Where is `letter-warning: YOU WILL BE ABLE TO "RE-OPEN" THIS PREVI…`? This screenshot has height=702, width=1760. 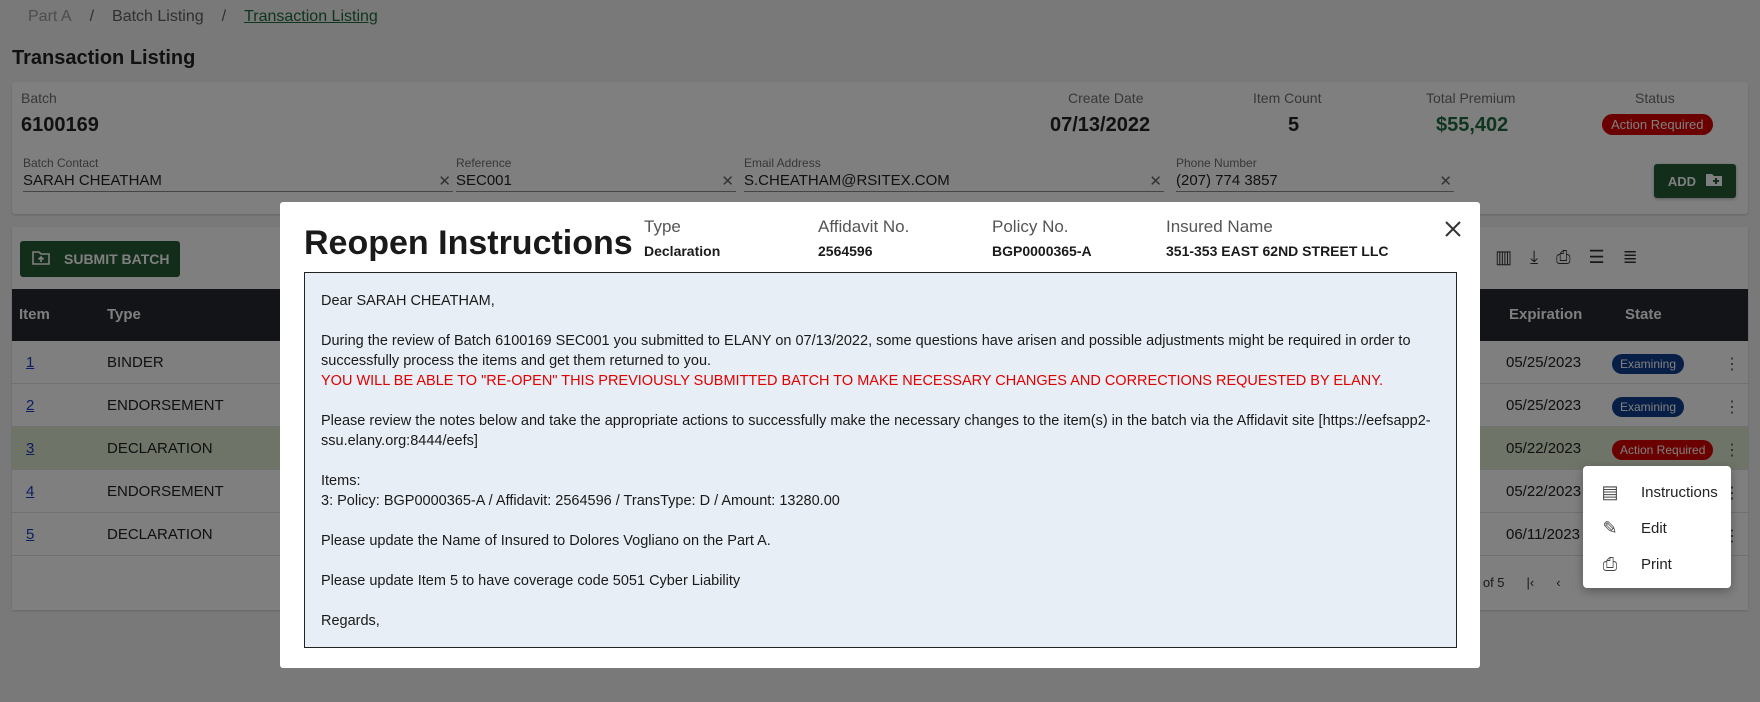
letter-warning: YOU WILL BE ABLE TO "RE-OPEN" THIS PREVI… is located at coordinates (852, 381).